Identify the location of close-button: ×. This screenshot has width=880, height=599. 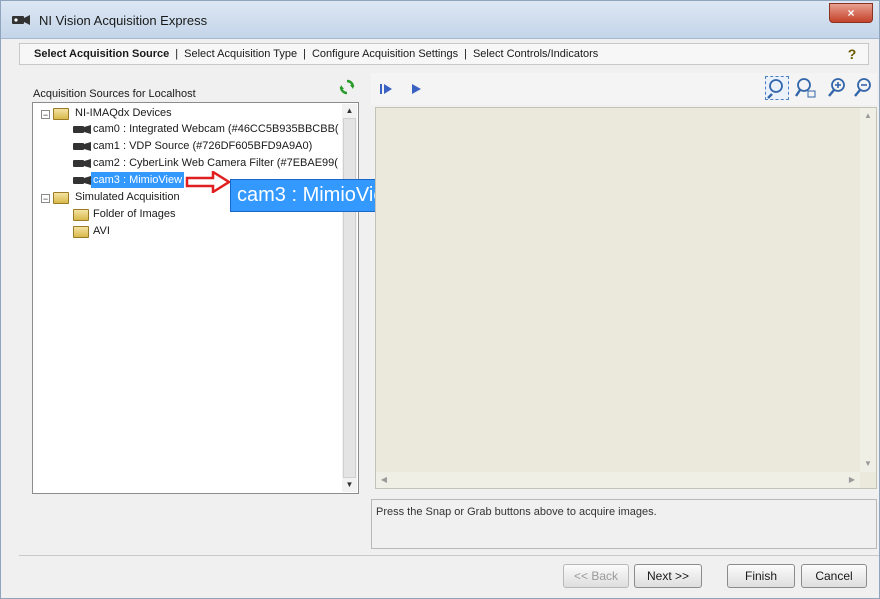
(851, 13).